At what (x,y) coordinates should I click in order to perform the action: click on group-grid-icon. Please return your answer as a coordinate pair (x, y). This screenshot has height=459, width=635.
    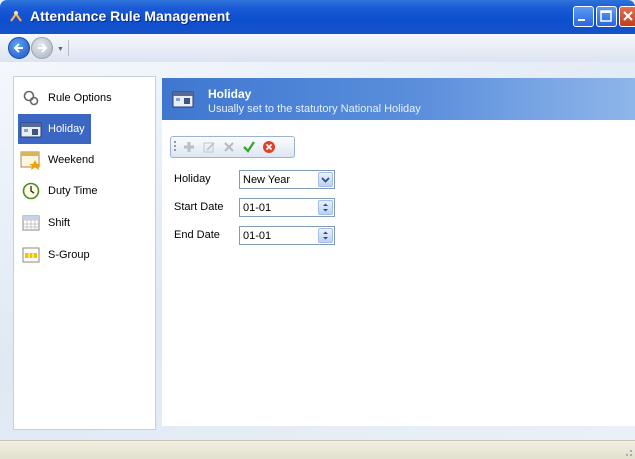
    Looking at the image, I should click on (31, 255).